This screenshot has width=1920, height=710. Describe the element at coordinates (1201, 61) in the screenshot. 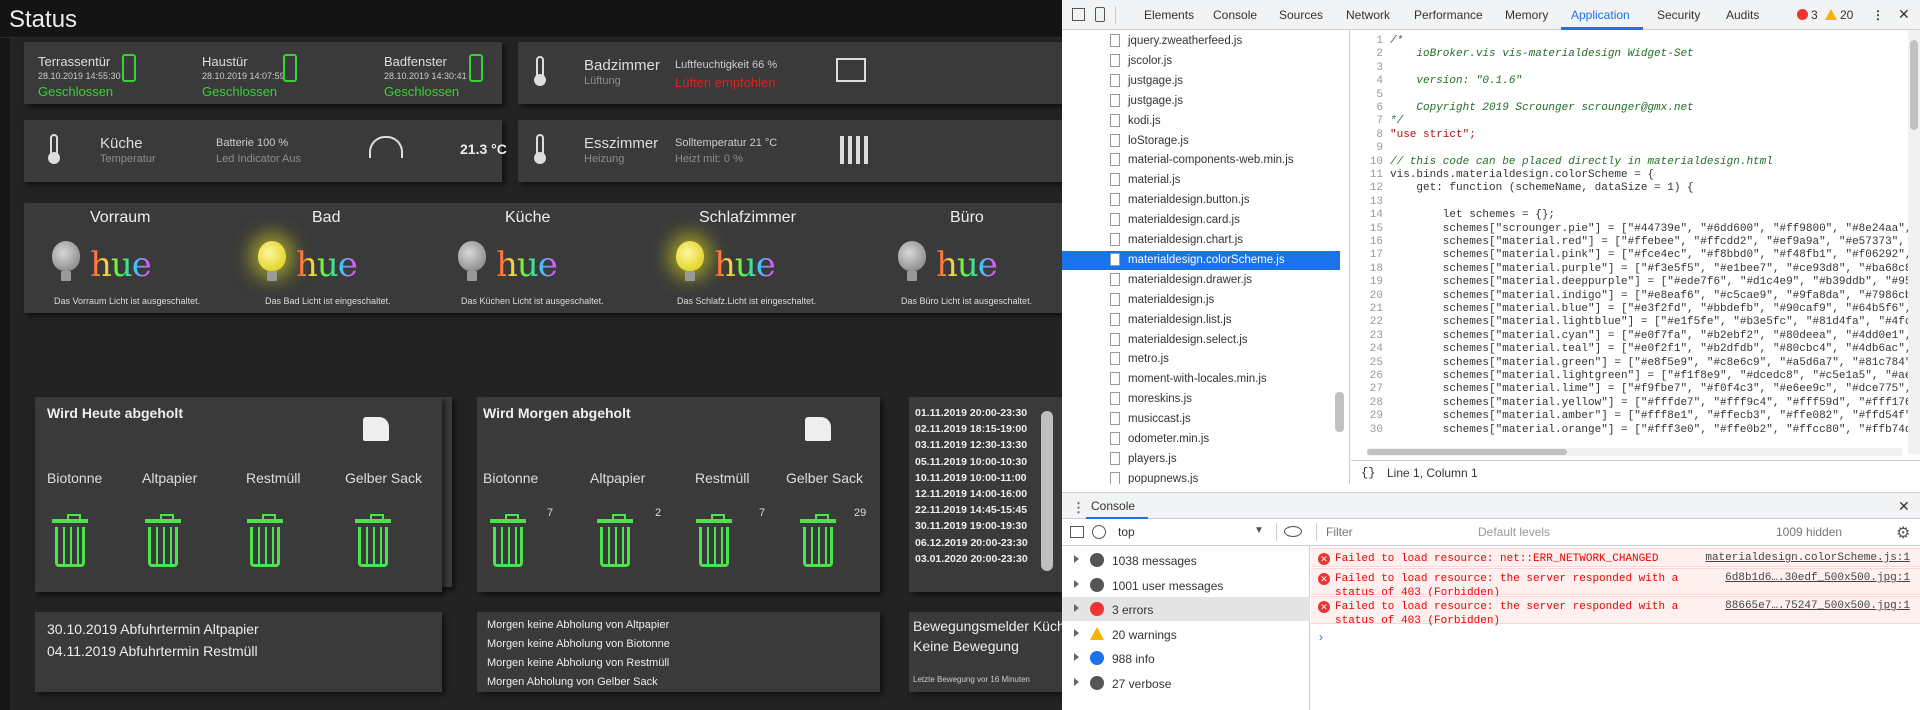

I see `file-tree-item: jscolor.js` at that location.